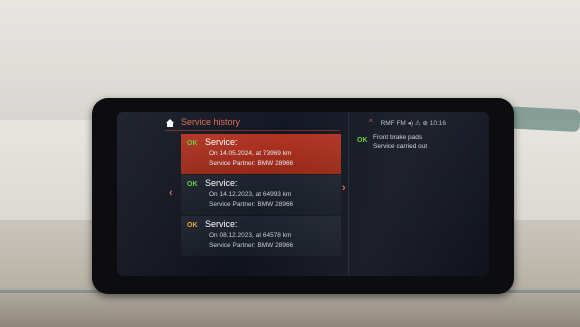 Image resolution: width=580 pixels, height=327 pixels. I want to click on detail-status: Service carried out, so click(400, 146).